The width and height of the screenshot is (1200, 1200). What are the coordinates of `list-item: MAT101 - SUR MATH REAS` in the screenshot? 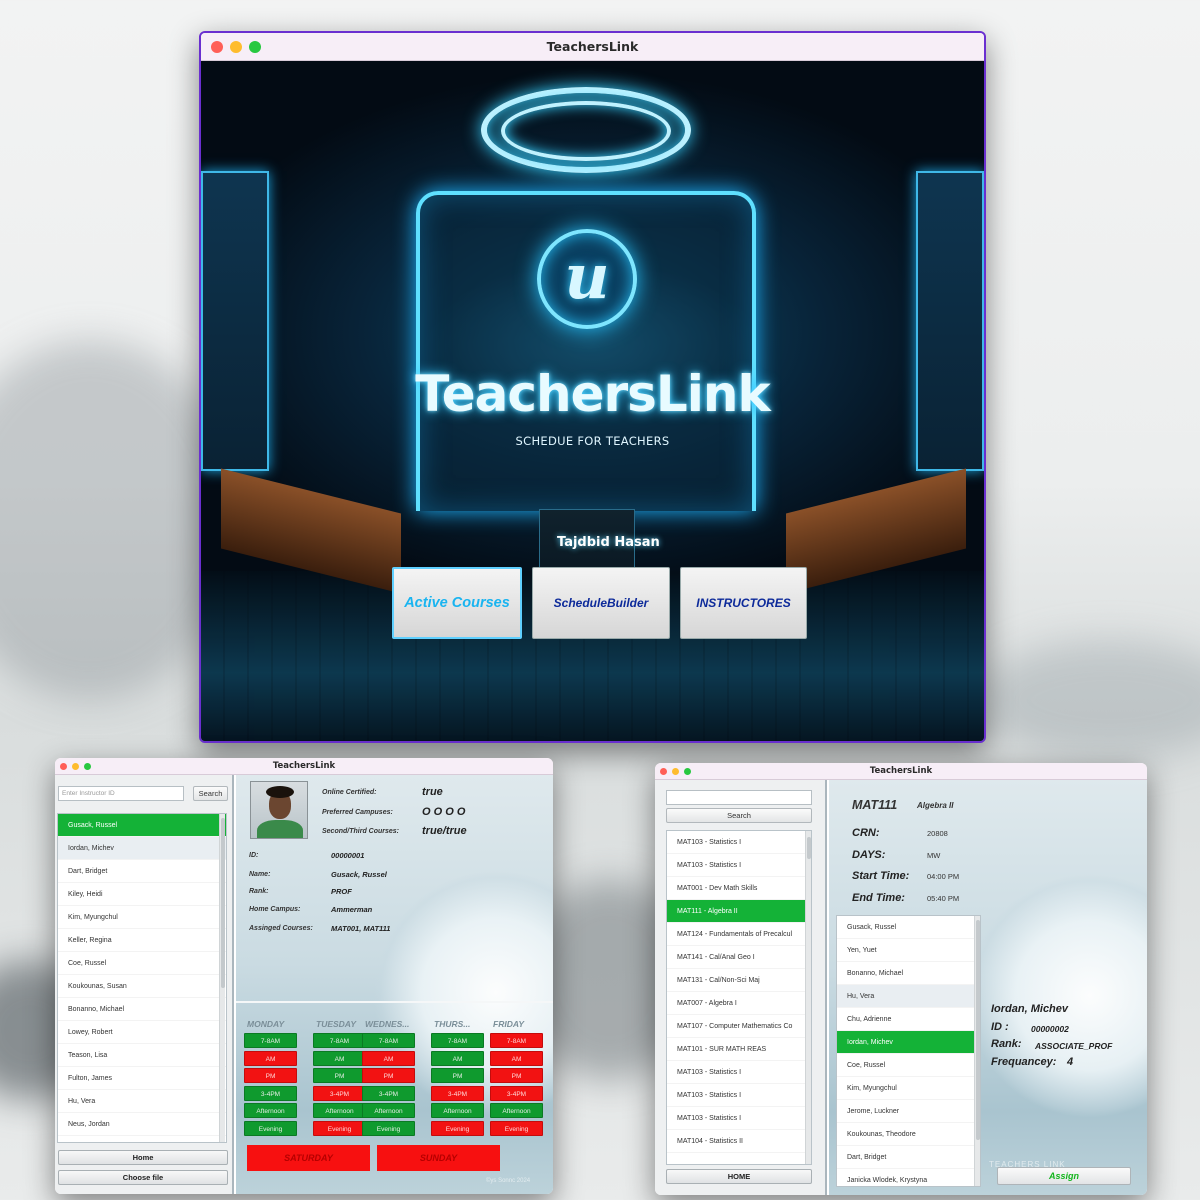 It's located at (739, 1049).